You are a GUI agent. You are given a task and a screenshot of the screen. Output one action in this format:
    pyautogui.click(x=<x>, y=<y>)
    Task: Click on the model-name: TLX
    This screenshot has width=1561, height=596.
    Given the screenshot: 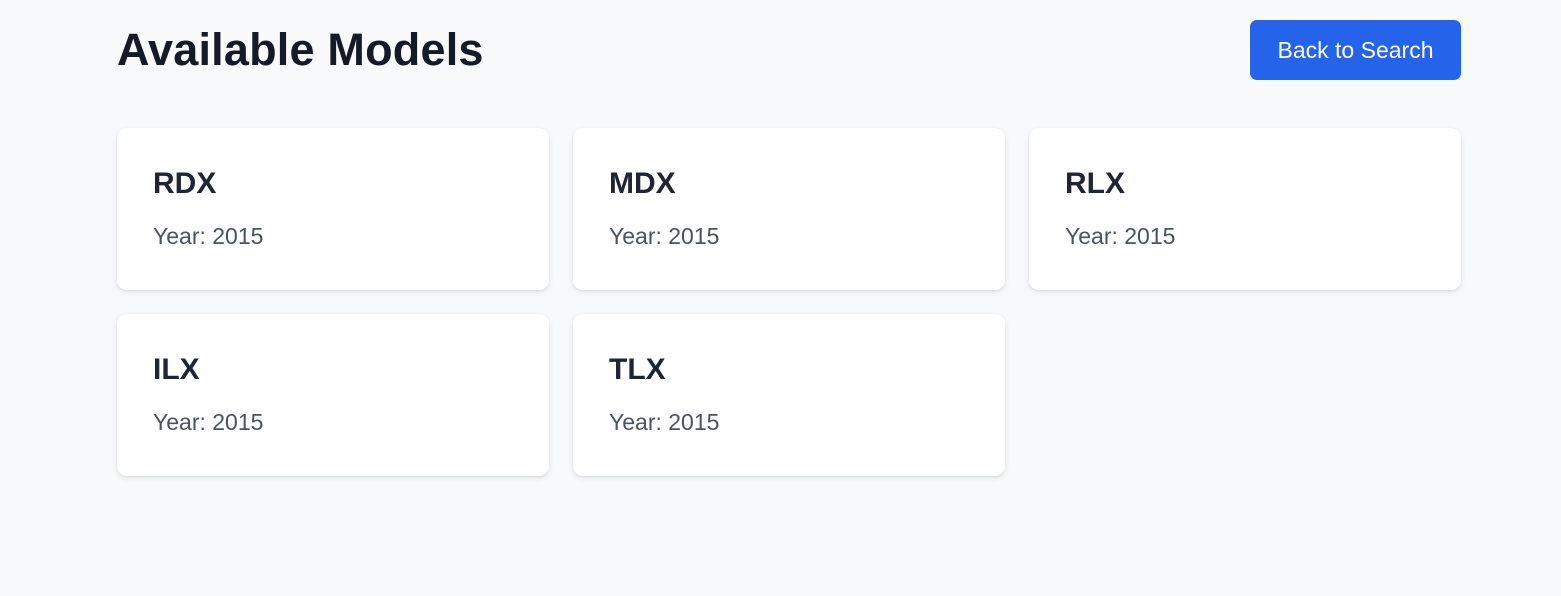 What is the action you would take?
    pyautogui.click(x=637, y=369)
    